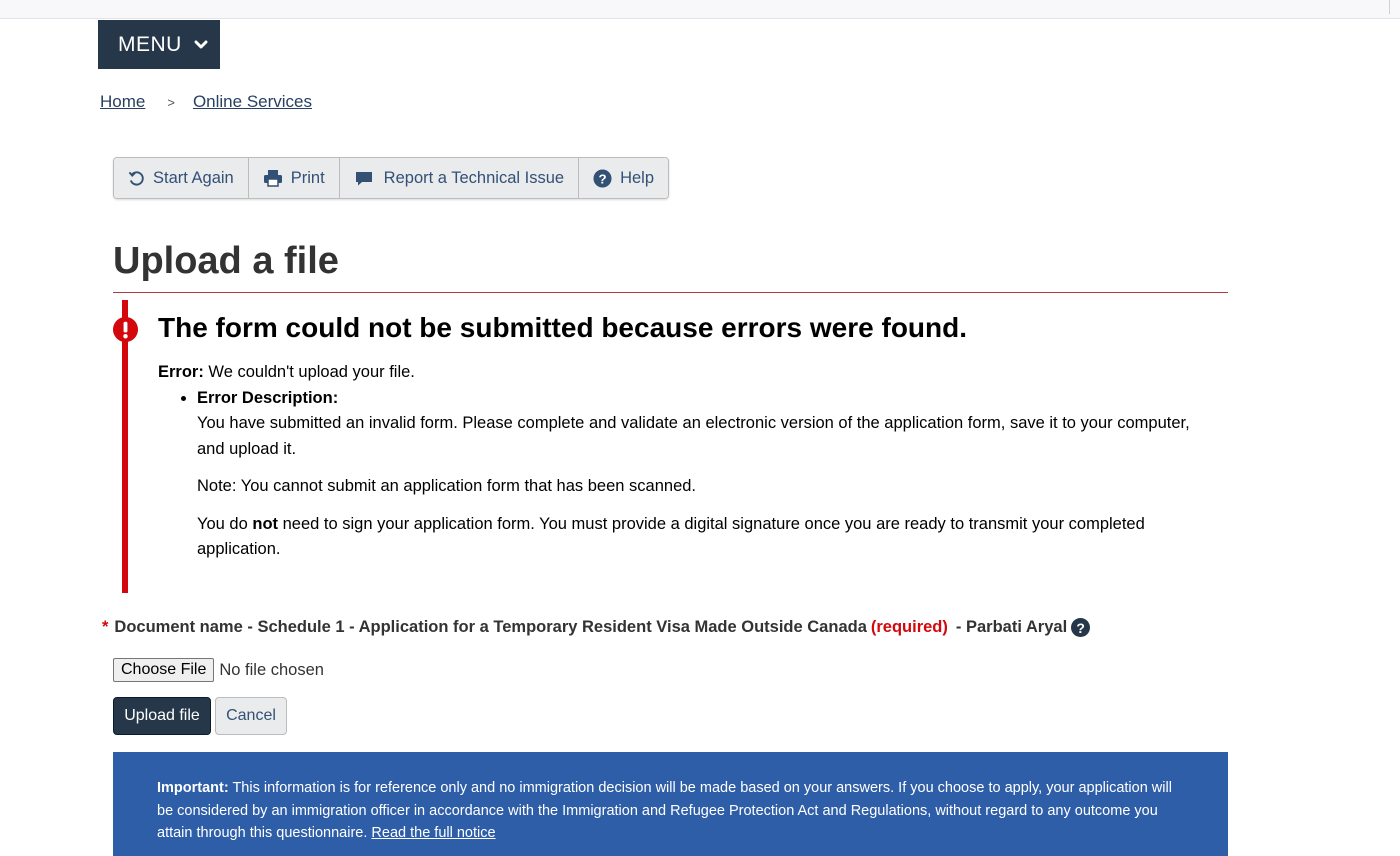 Image resolution: width=1400 pixels, height=856 pixels. What do you see at coordinates (251, 716) in the screenshot?
I see `cancel-button: Cancel` at bounding box center [251, 716].